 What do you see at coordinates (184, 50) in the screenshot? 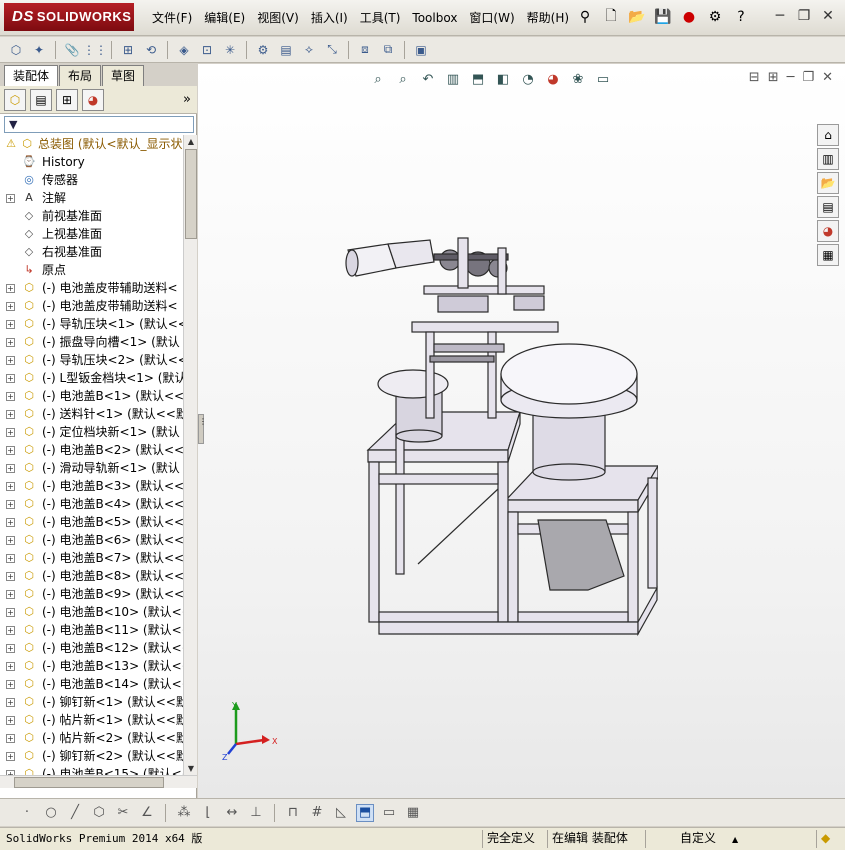
I see `show-hidden-icon: ◈` at bounding box center [184, 50].